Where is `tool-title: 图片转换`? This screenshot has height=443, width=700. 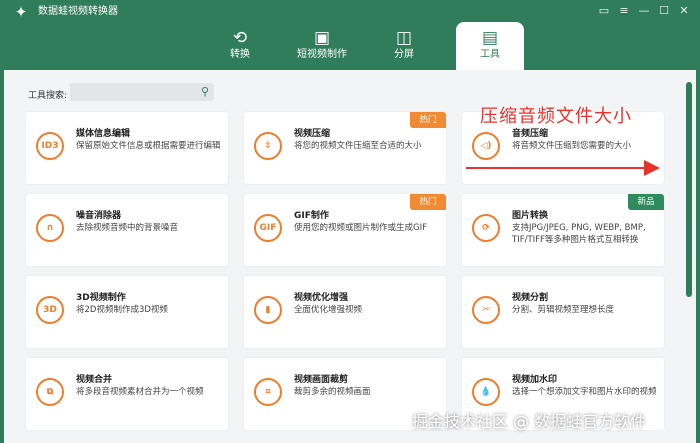 tool-title: 图片转换 is located at coordinates (530, 216).